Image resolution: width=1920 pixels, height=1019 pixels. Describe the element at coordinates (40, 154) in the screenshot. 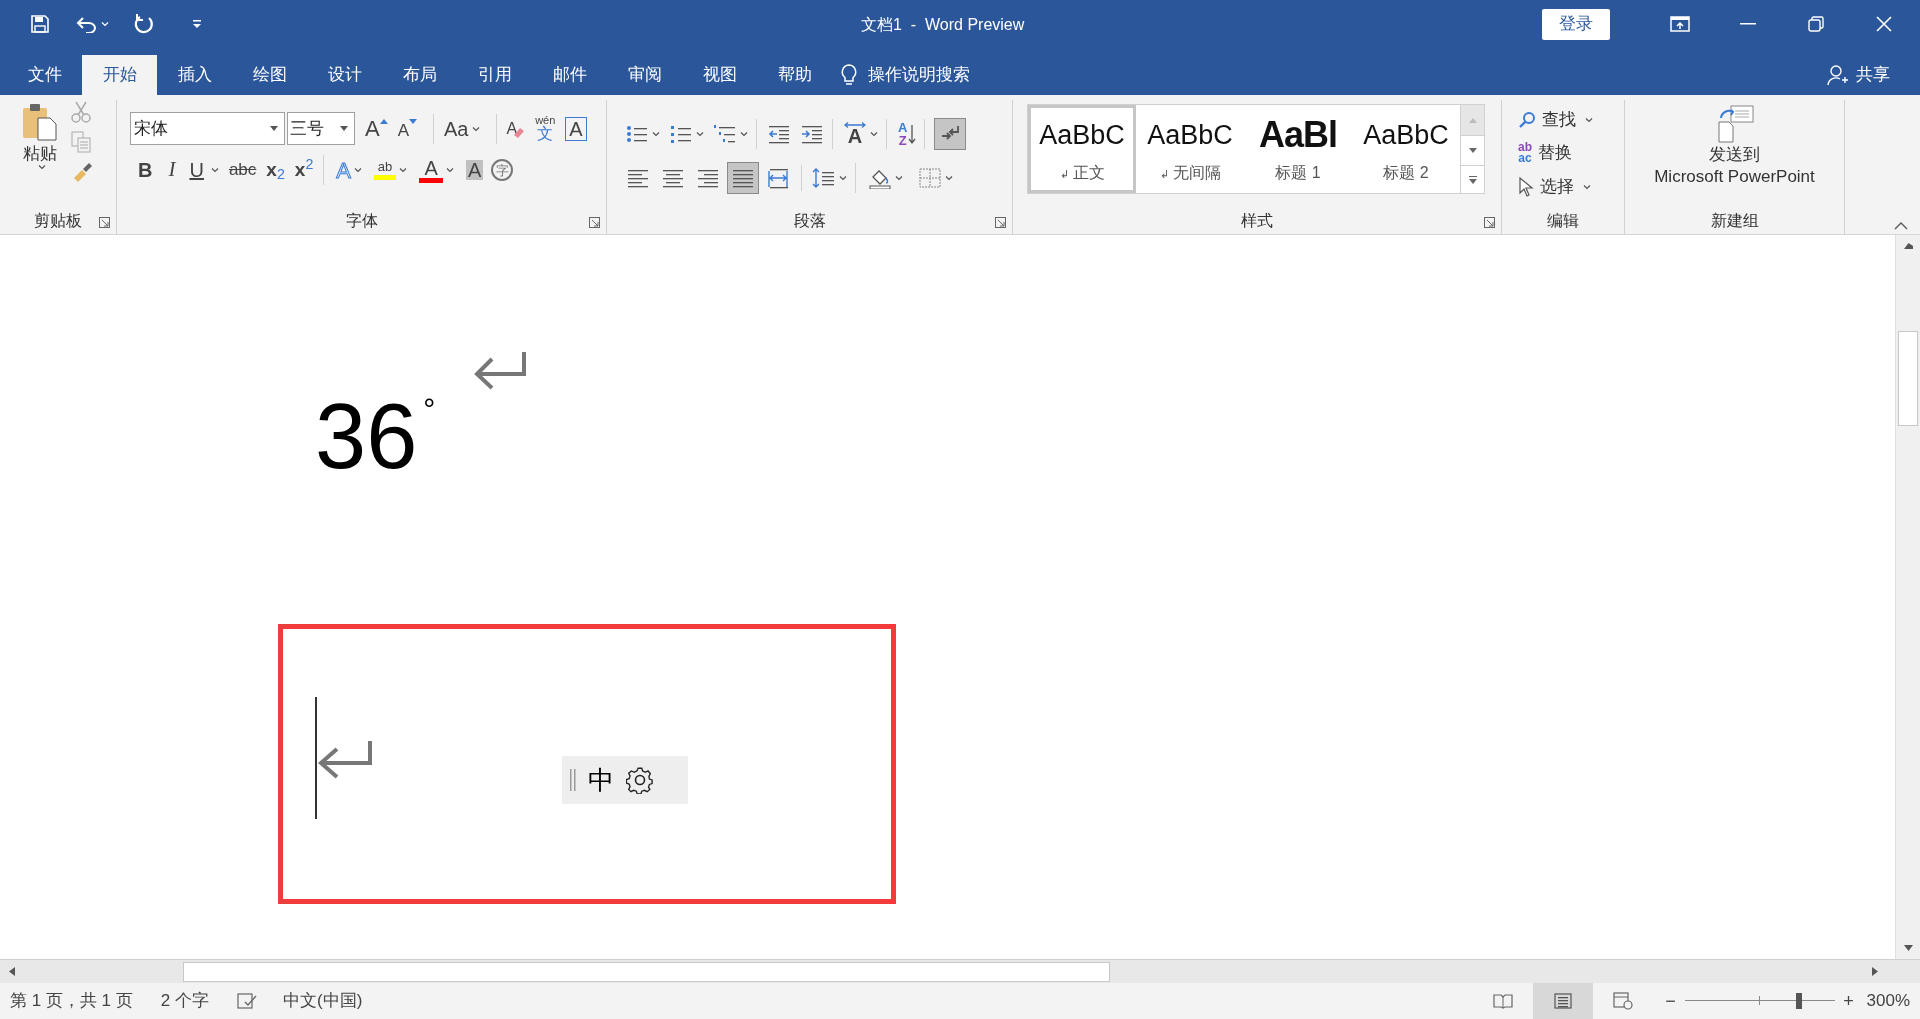

I see `paste-button: 粘贴` at that location.